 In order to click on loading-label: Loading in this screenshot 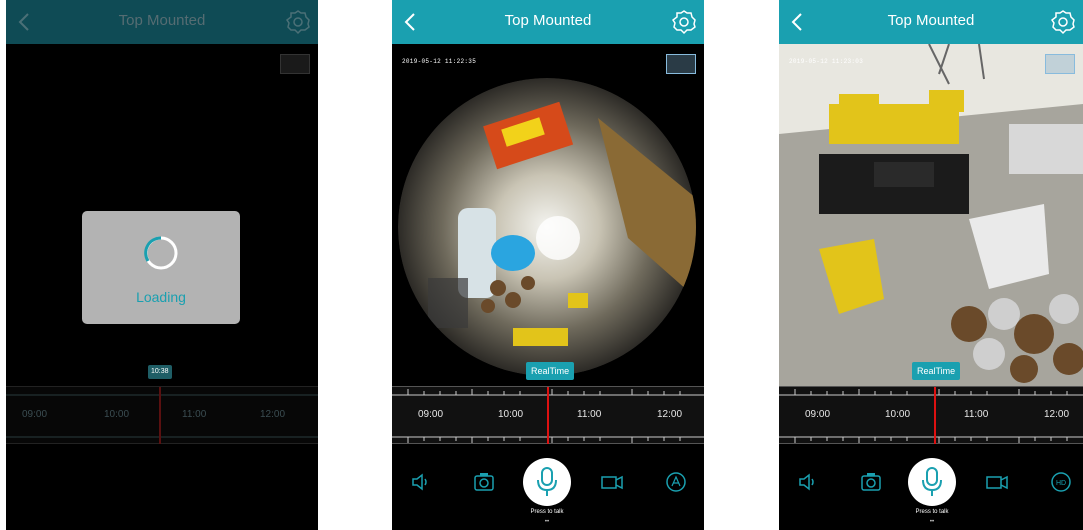, I will do `click(161, 297)`.